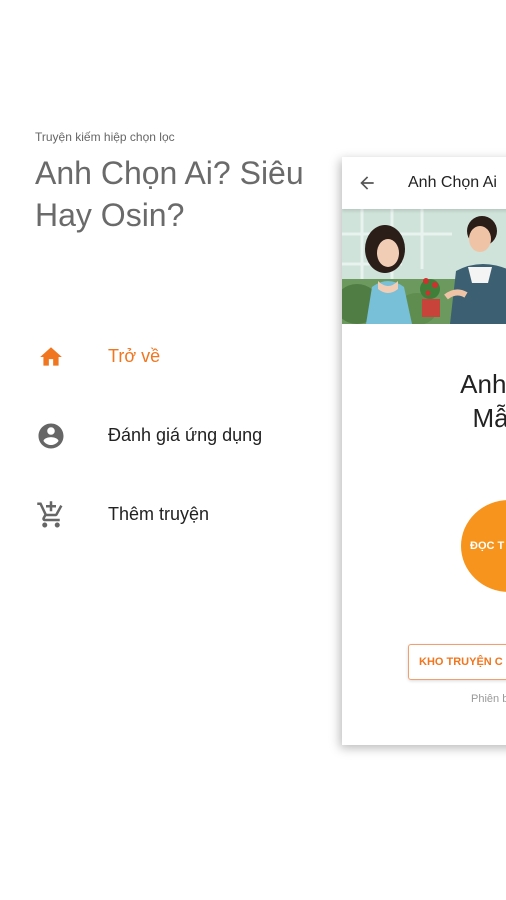  Describe the element at coordinates (169, 173) in the screenshot. I see `drawer-title-line1: Anh Chọn Ai? Siêu` at that location.